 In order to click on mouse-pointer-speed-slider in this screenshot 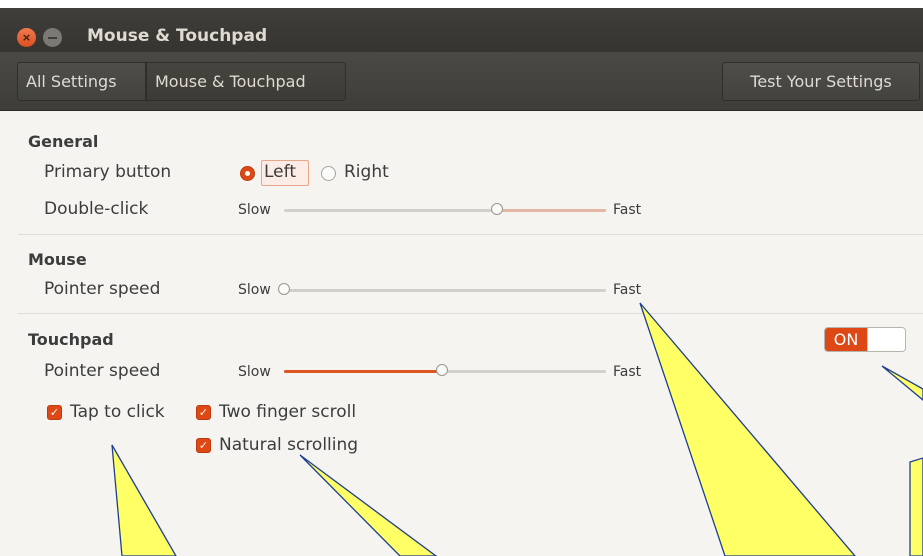, I will do `click(445, 290)`.